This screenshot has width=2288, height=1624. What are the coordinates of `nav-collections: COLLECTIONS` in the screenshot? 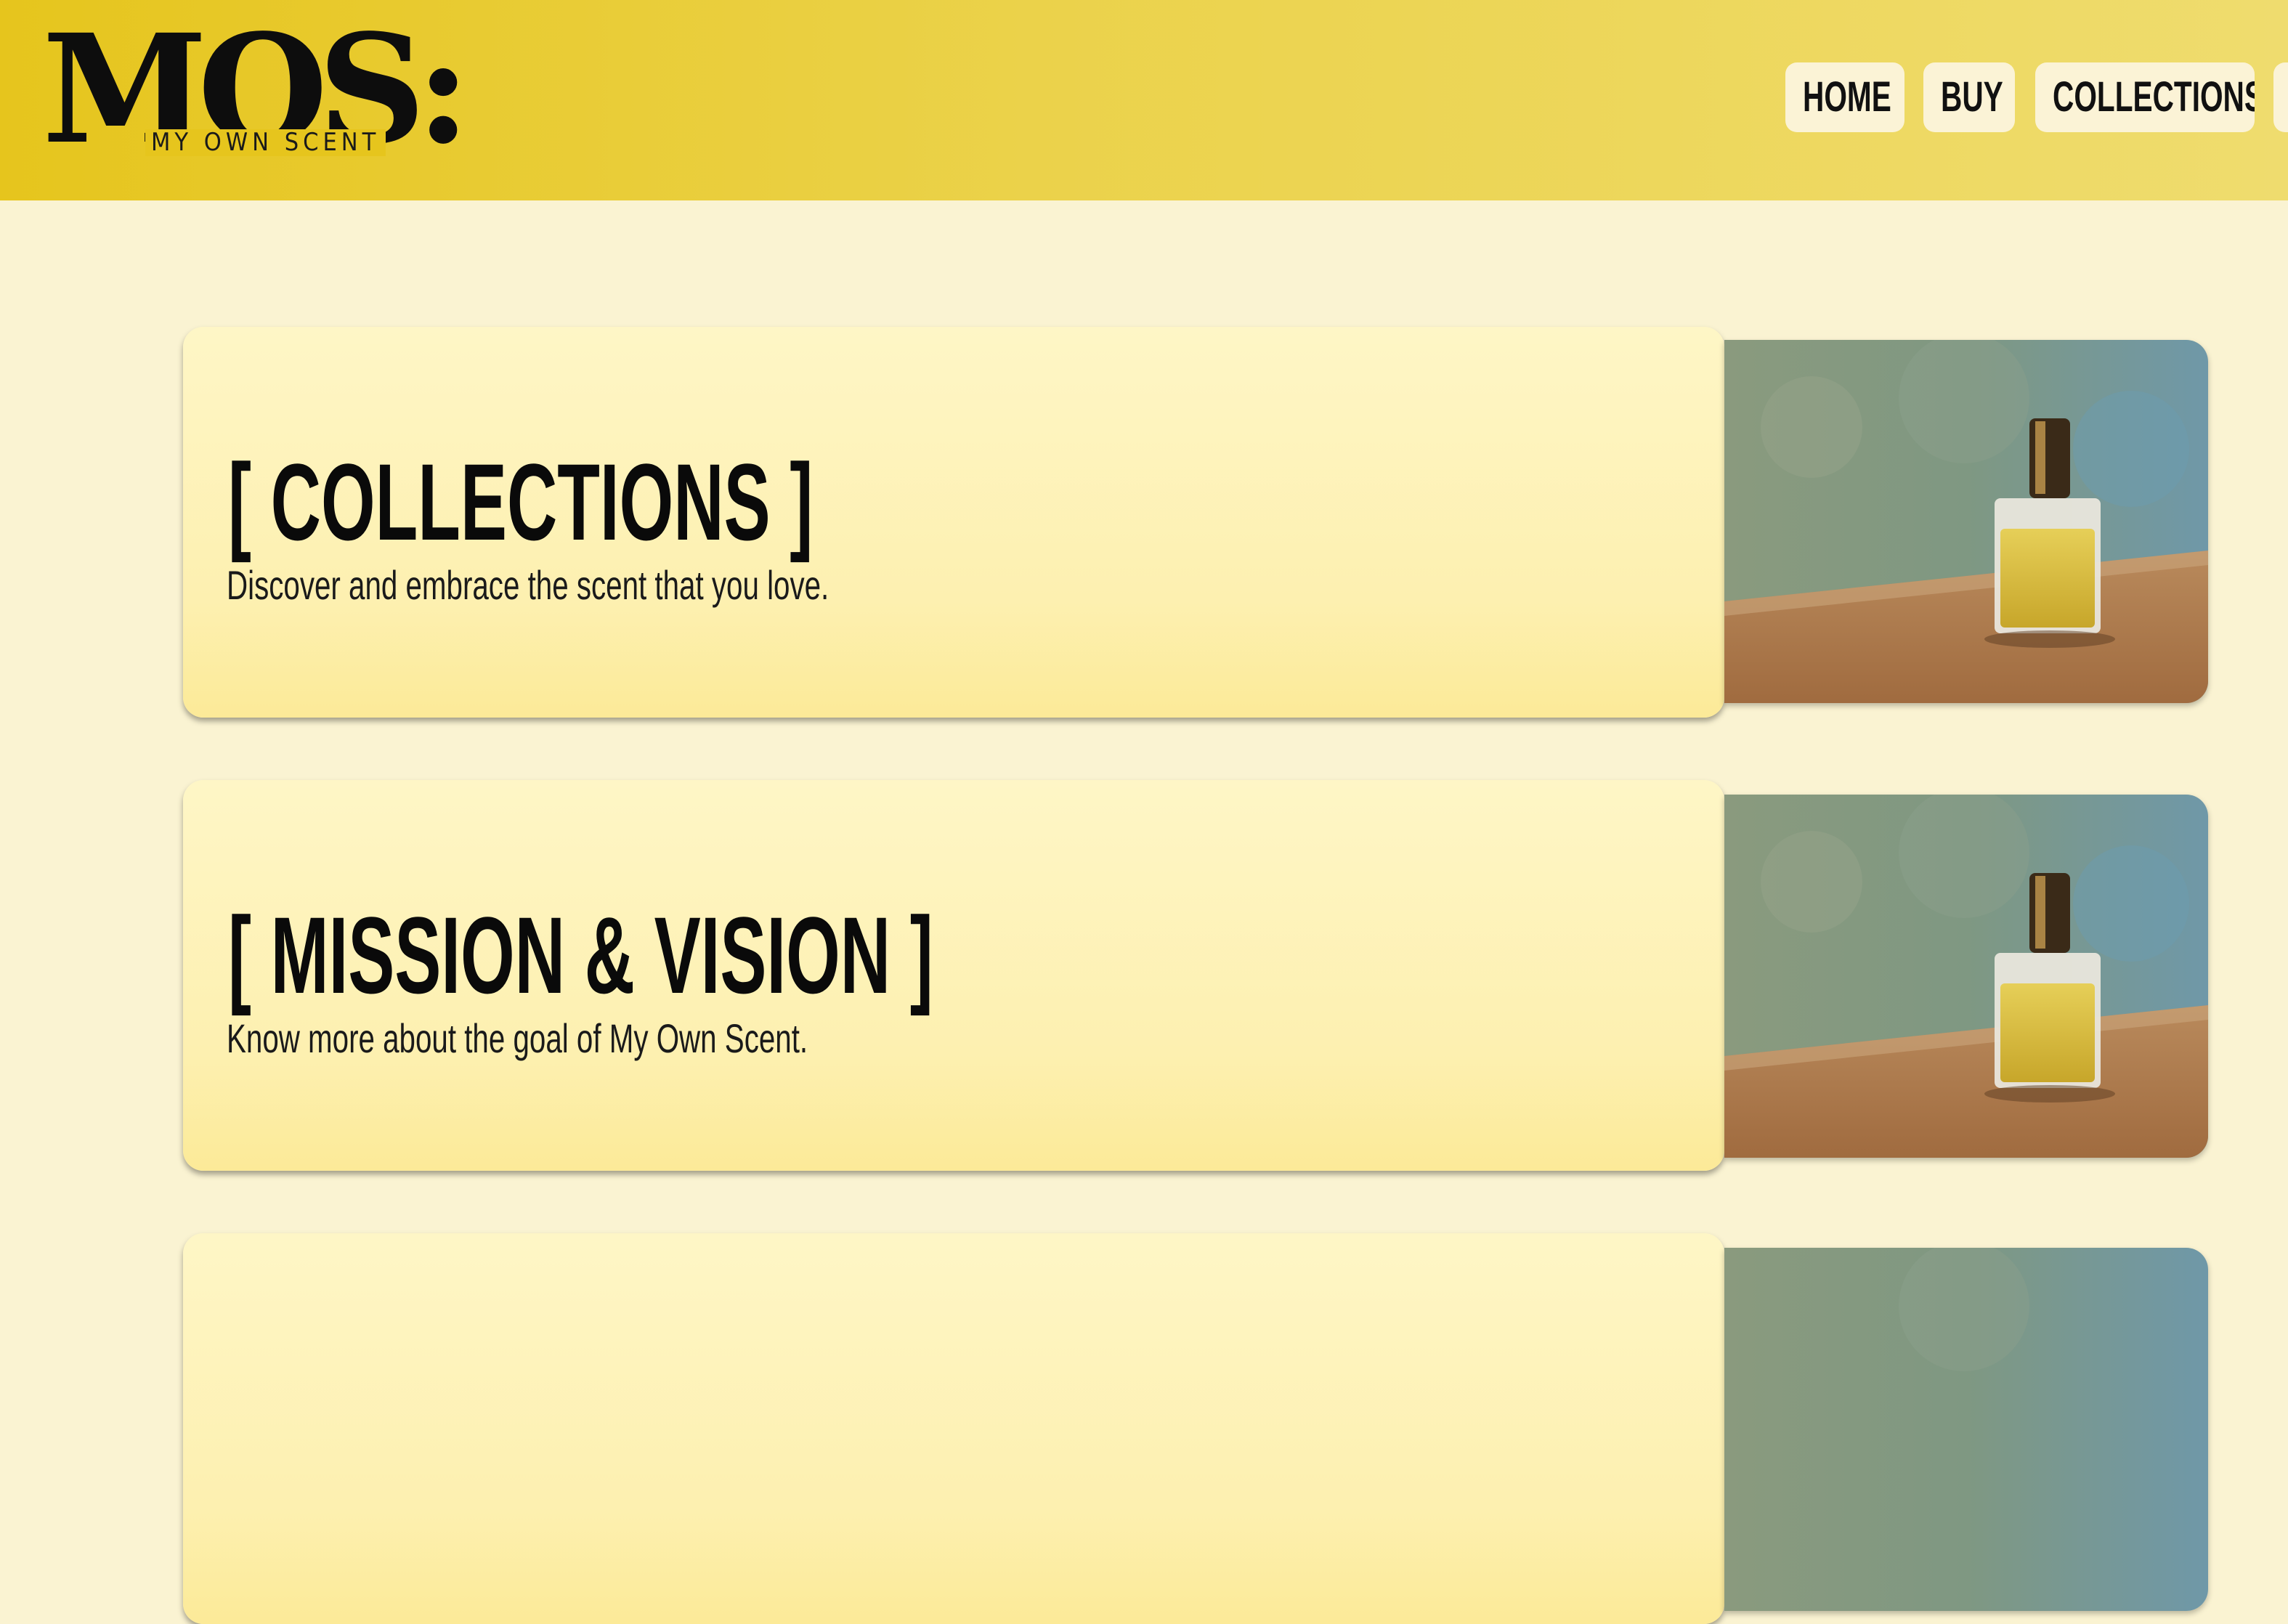 It's located at (2145, 97).